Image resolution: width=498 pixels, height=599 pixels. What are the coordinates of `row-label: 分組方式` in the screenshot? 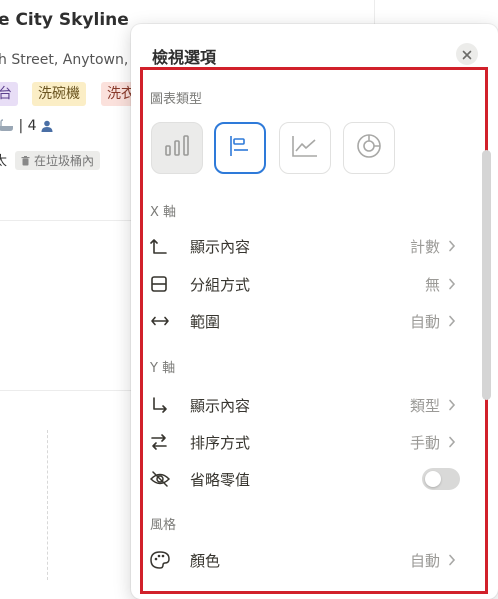 It's located at (220, 284).